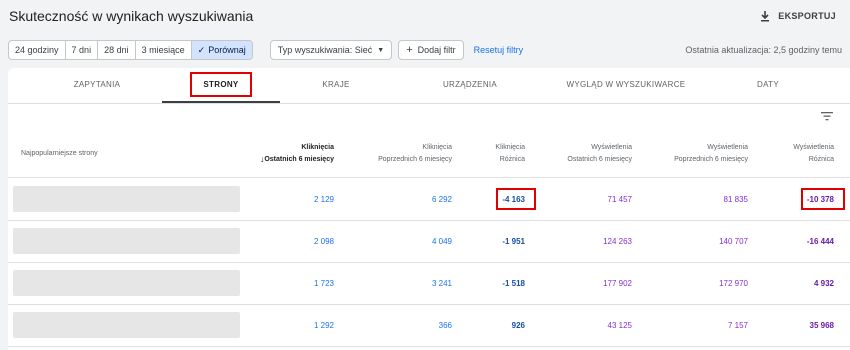 The width and height of the screenshot is (850, 350). What do you see at coordinates (765, 16) in the screenshot?
I see `download-icon` at bounding box center [765, 16].